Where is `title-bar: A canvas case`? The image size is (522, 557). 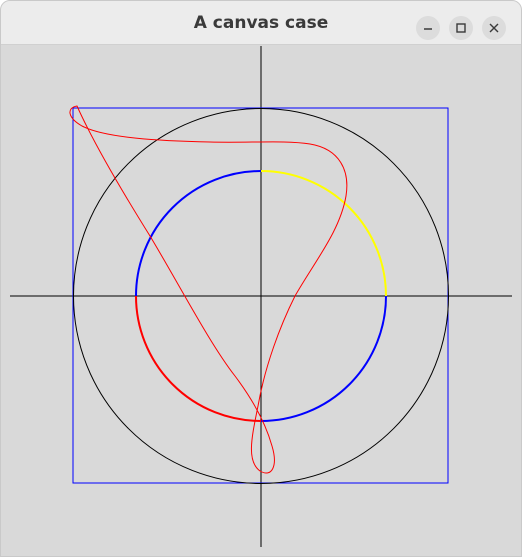
title-bar: A canvas case is located at coordinates (261, 23).